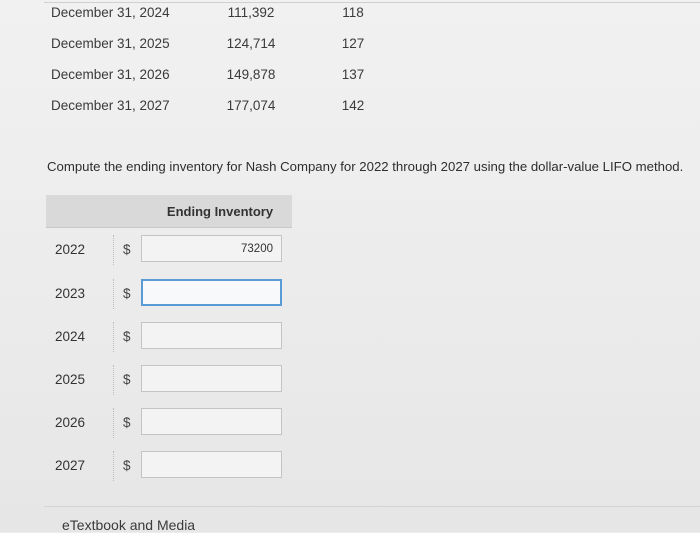  What do you see at coordinates (70, 336) in the screenshot?
I see `year-label: 2024` at bounding box center [70, 336].